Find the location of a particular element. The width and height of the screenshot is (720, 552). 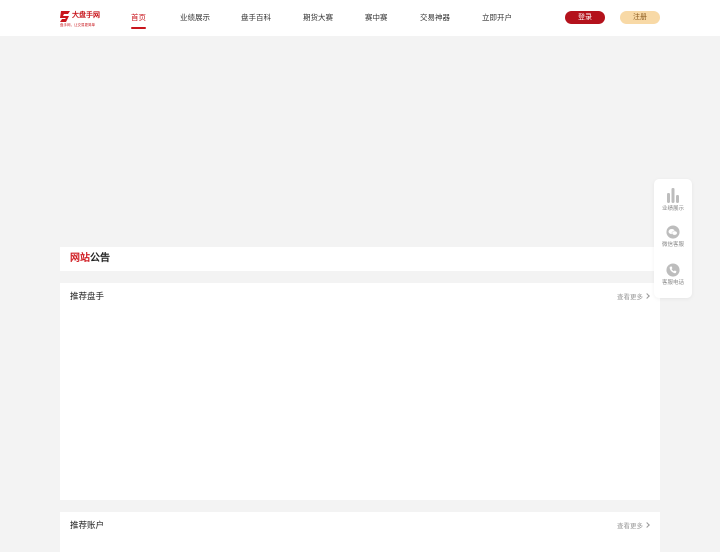

nav-futures-contest: 期货大赛 is located at coordinates (318, 18).